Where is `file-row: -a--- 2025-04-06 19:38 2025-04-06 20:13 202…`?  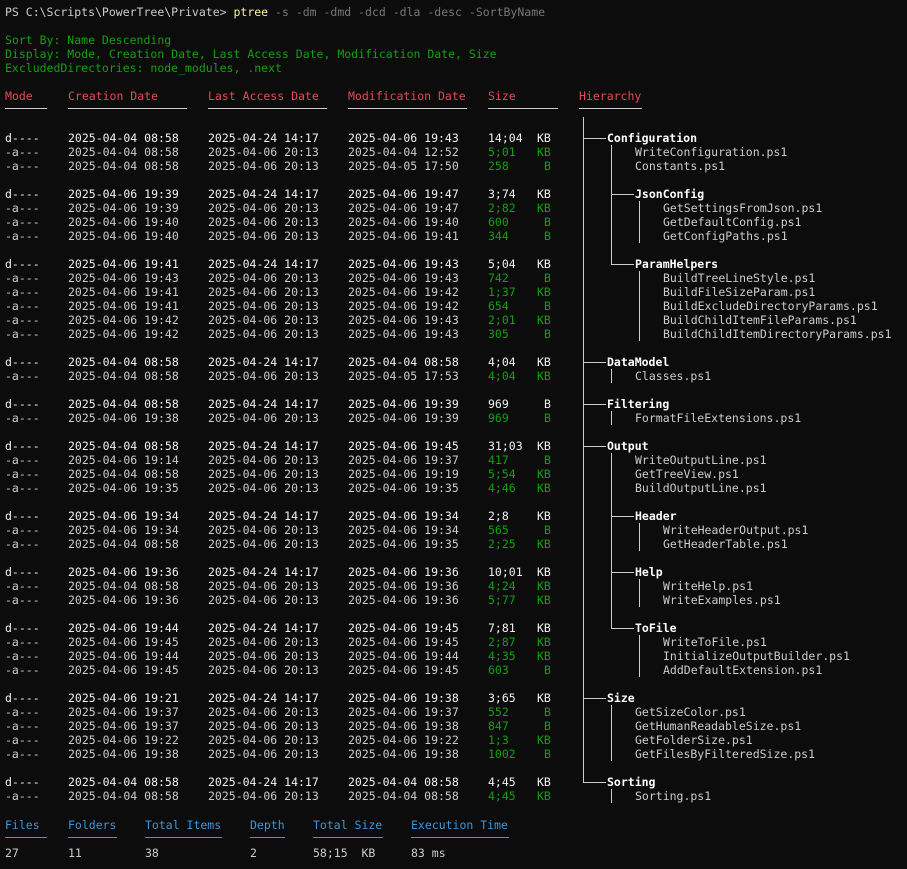 file-row: -a--- 2025-04-06 19:38 2025-04-06 20:13 202… is located at coordinates (453, 754).